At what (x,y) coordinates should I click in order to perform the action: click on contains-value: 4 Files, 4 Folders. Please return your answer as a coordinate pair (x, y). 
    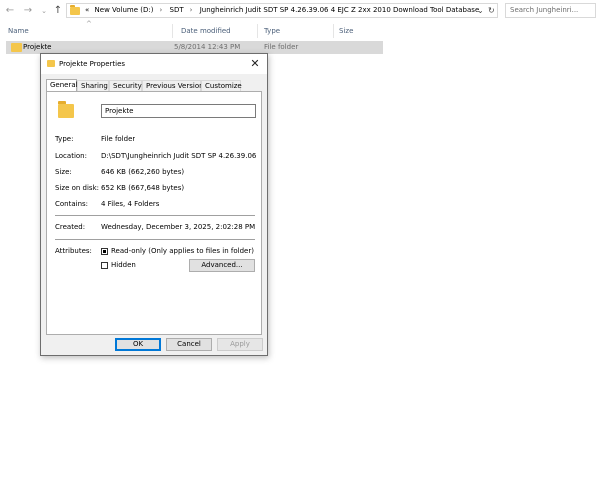
    Looking at the image, I should click on (130, 204).